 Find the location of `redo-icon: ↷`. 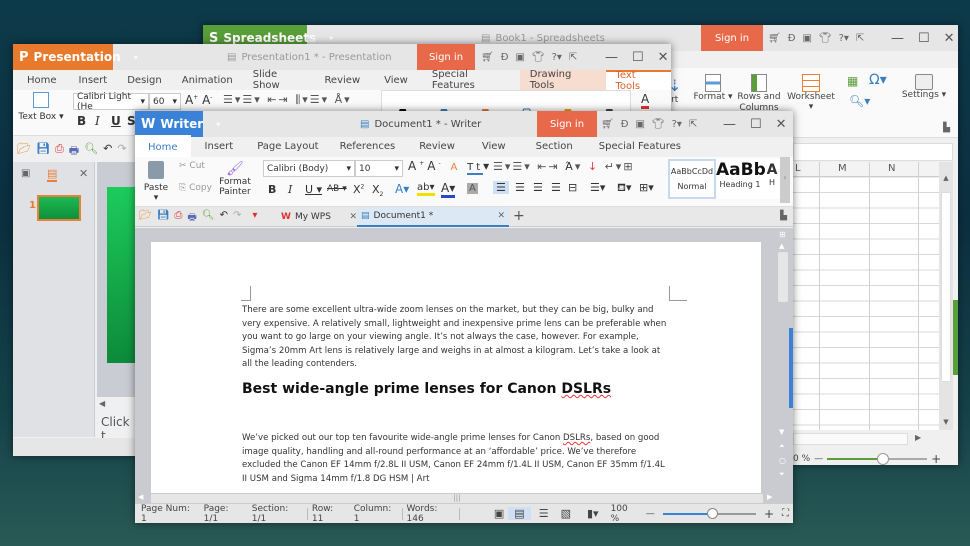

redo-icon: ↷ is located at coordinates (237, 218).